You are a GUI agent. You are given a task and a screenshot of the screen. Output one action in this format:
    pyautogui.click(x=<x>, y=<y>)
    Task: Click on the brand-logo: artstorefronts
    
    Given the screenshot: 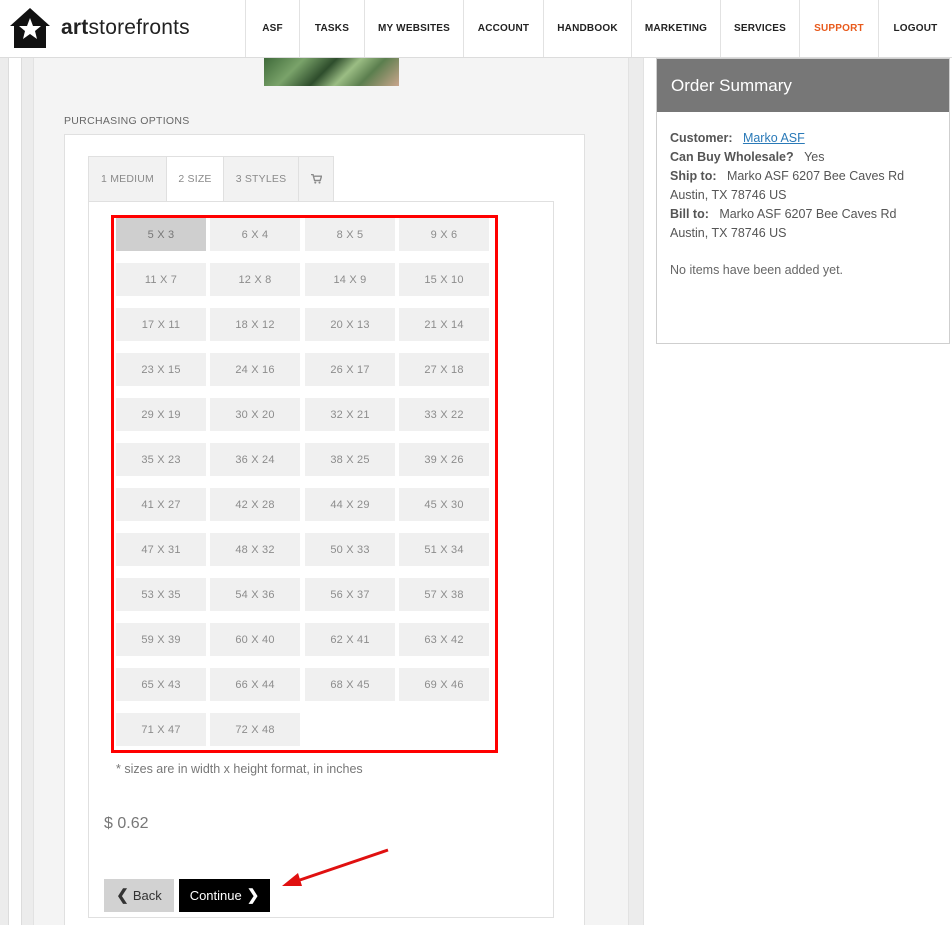 What is the action you would take?
    pyautogui.click(x=99, y=28)
    